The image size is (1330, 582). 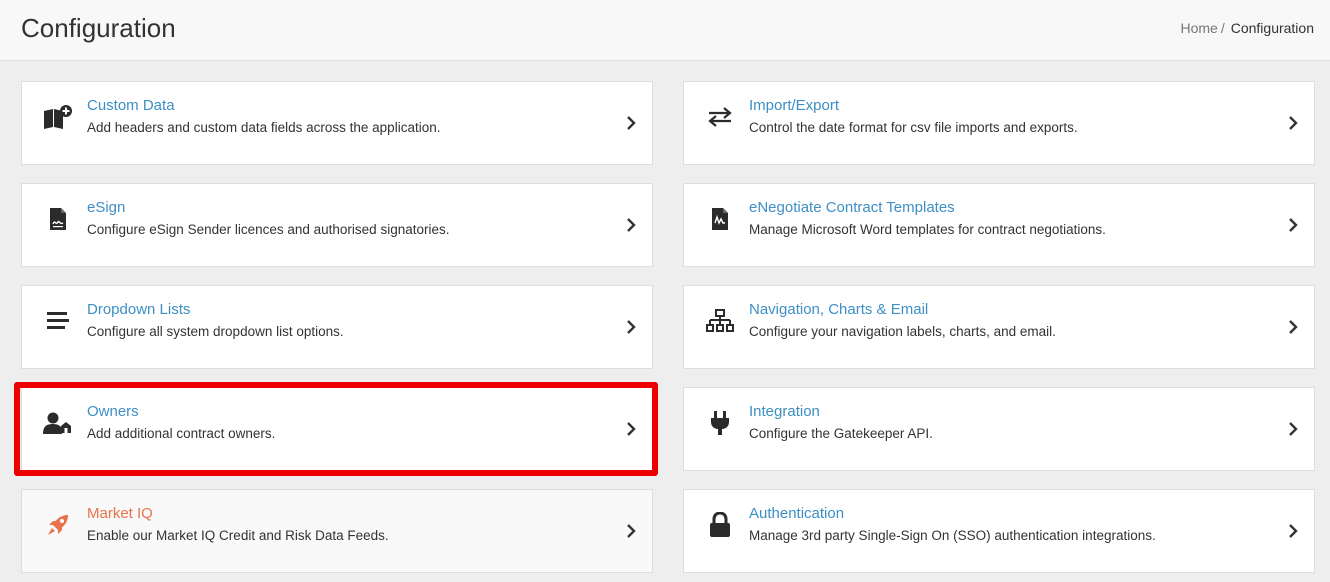 I want to click on page-title: Configuration, so click(x=98, y=28).